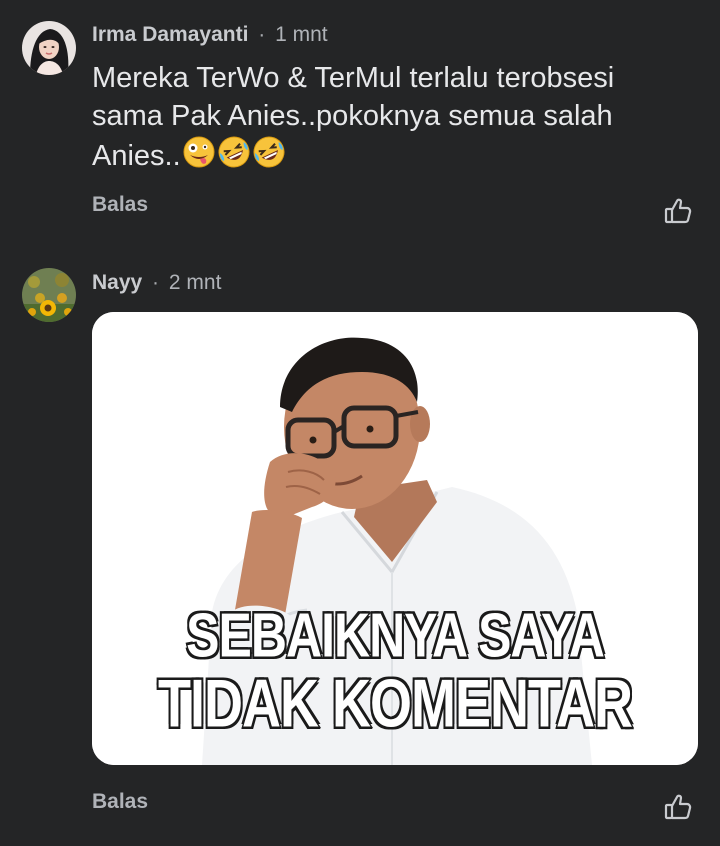 Image resolution: width=720 pixels, height=846 pixels. I want to click on author-name: Nayy, so click(117, 282).